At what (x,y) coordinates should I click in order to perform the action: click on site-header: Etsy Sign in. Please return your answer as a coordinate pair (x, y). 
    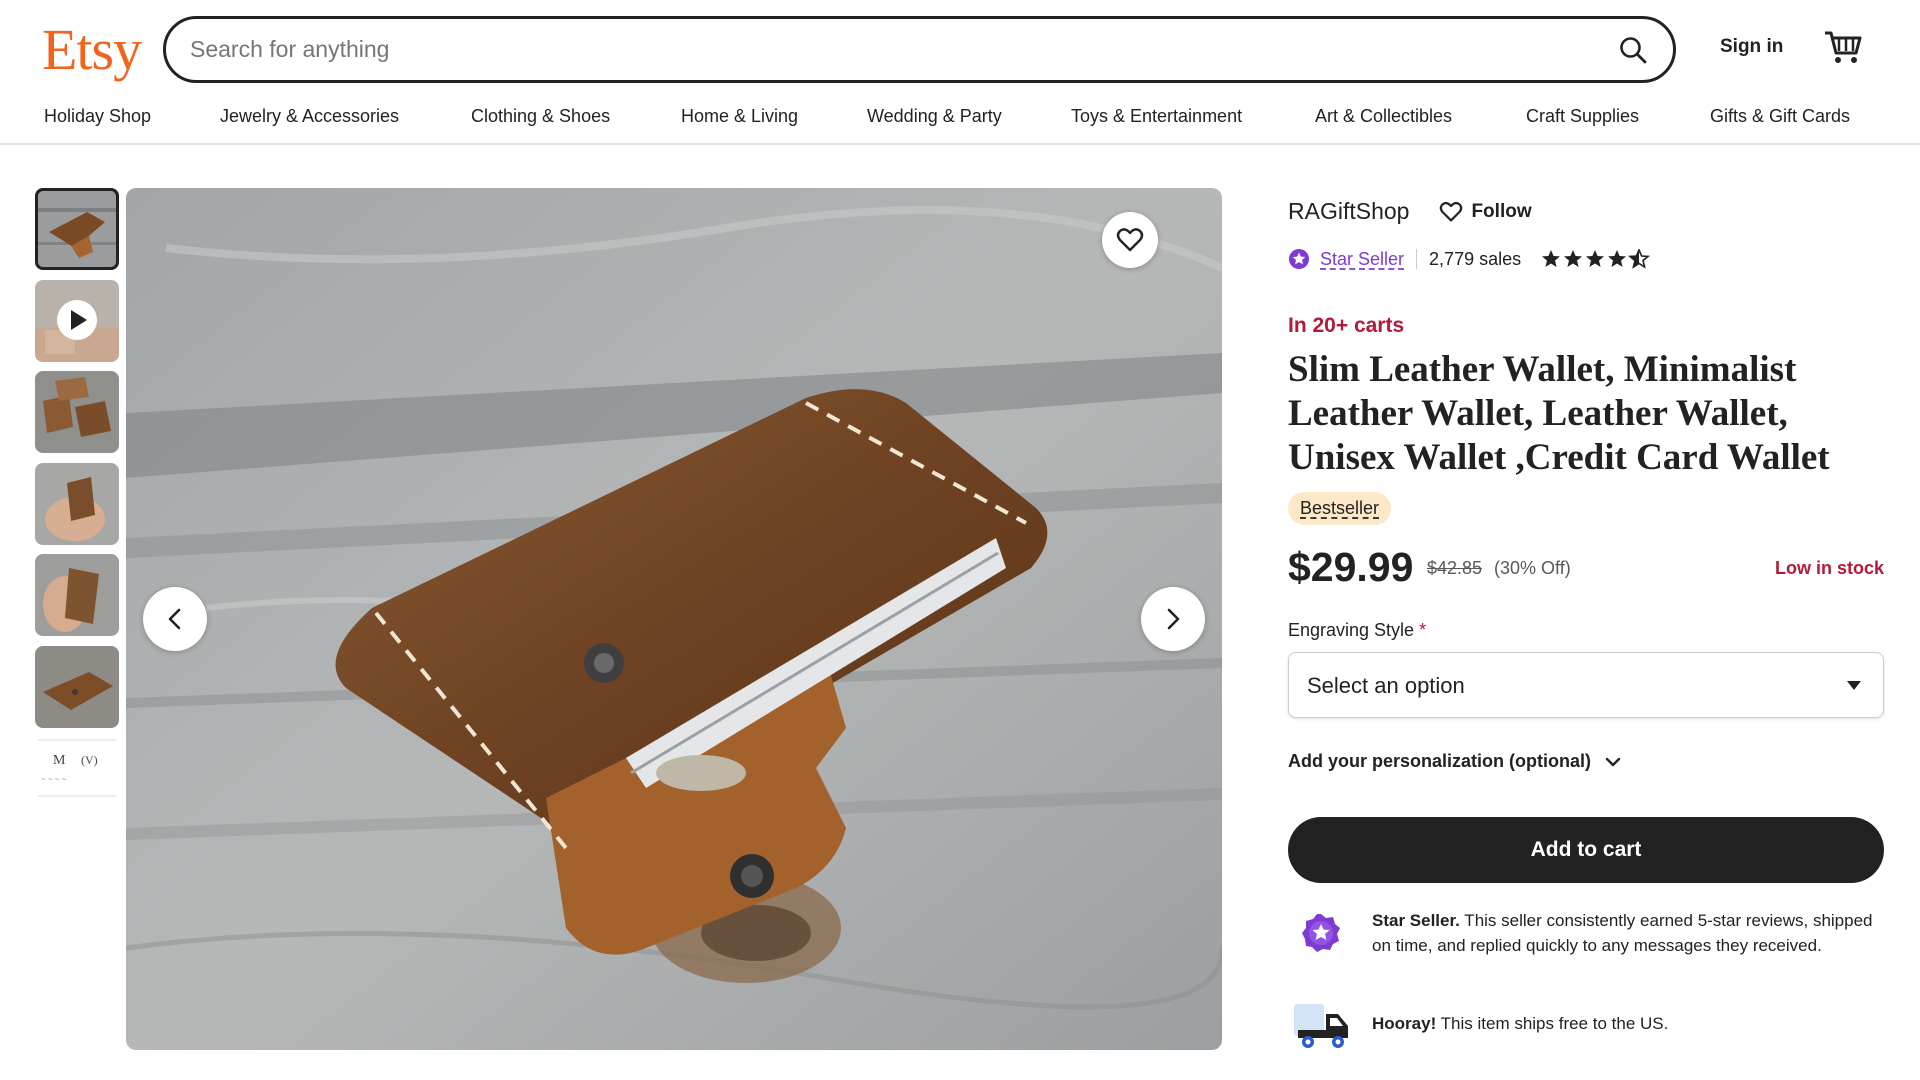
    Looking at the image, I should click on (960, 50).